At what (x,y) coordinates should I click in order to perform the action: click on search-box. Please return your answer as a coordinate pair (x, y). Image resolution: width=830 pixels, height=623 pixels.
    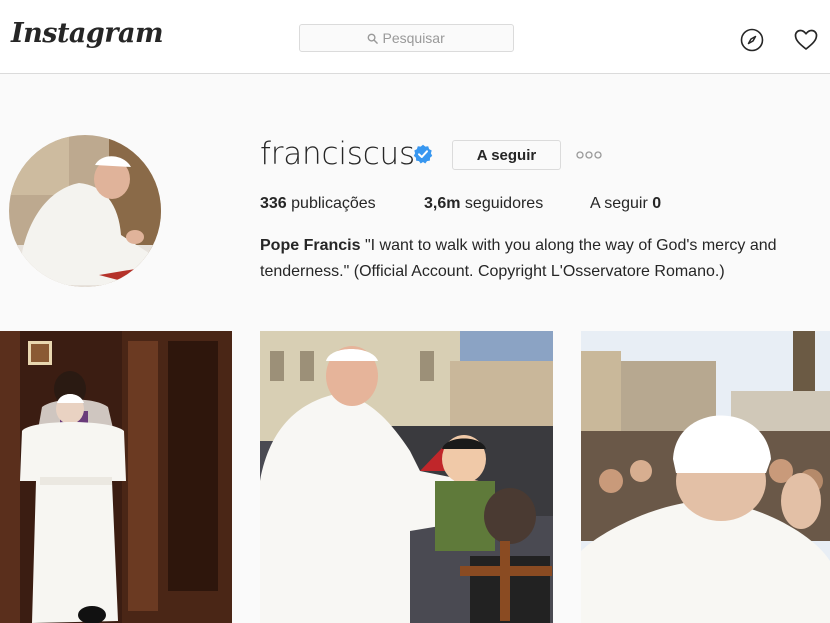
    Looking at the image, I should click on (406, 38).